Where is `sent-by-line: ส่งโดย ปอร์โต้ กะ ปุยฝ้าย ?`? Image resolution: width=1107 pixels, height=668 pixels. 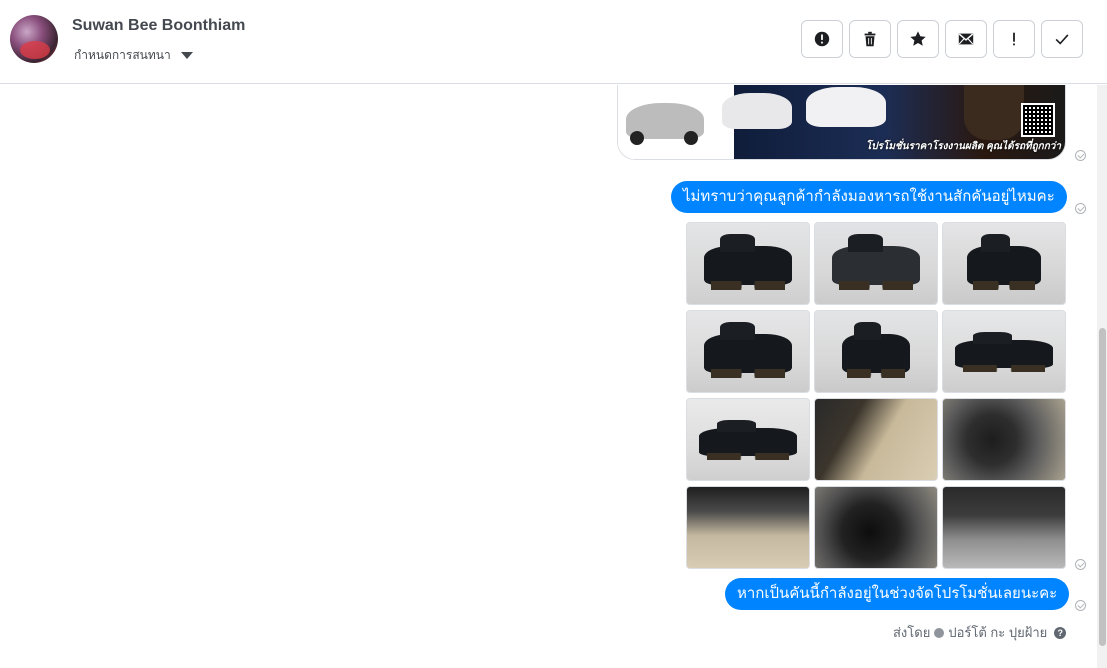 sent-by-line: ส่งโดย ปอร์โต้ กะ ปุยฝ้าย ? is located at coordinates (980, 632).